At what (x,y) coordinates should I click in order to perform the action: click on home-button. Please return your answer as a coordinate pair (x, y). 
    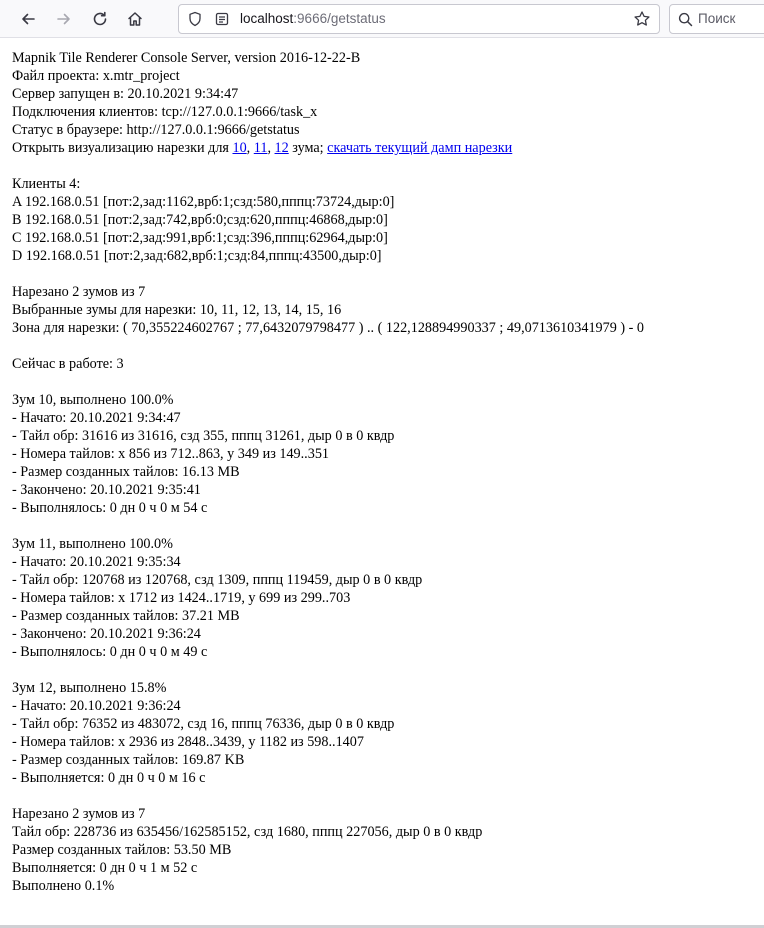
    Looking at the image, I should click on (135, 19).